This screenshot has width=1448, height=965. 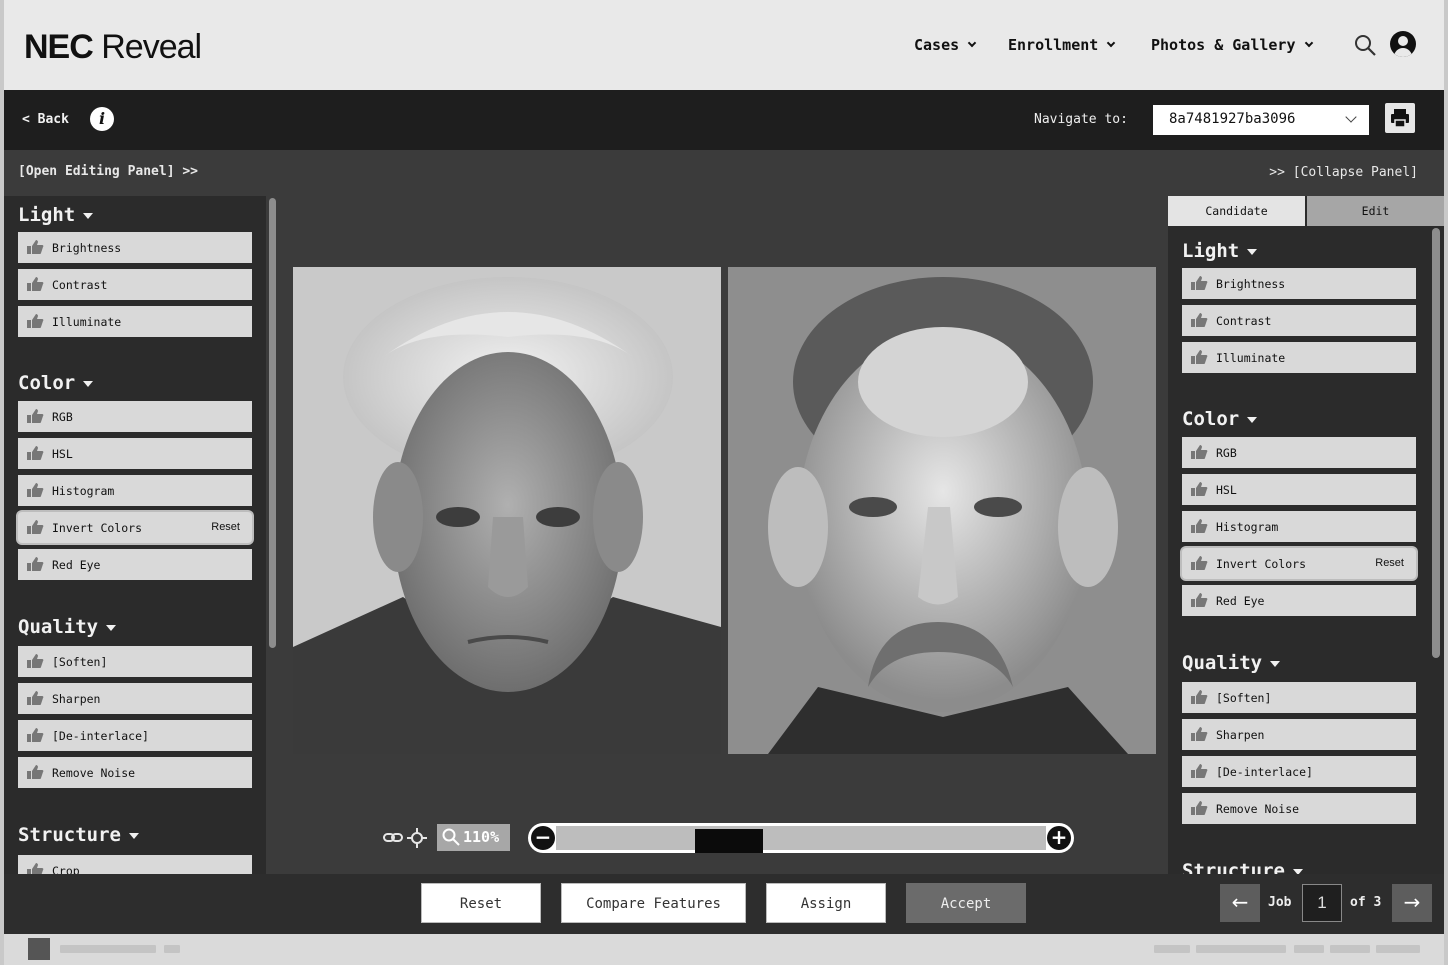 I want to click on info-icon: i, so click(x=102, y=119).